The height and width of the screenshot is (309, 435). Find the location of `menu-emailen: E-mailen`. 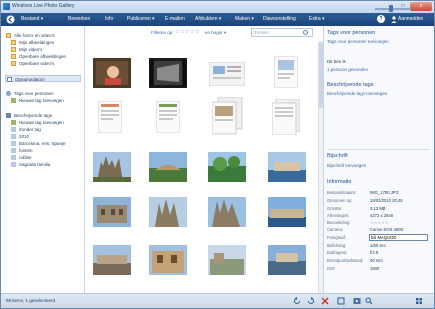

menu-emailen: E-mailen is located at coordinates (175, 19).